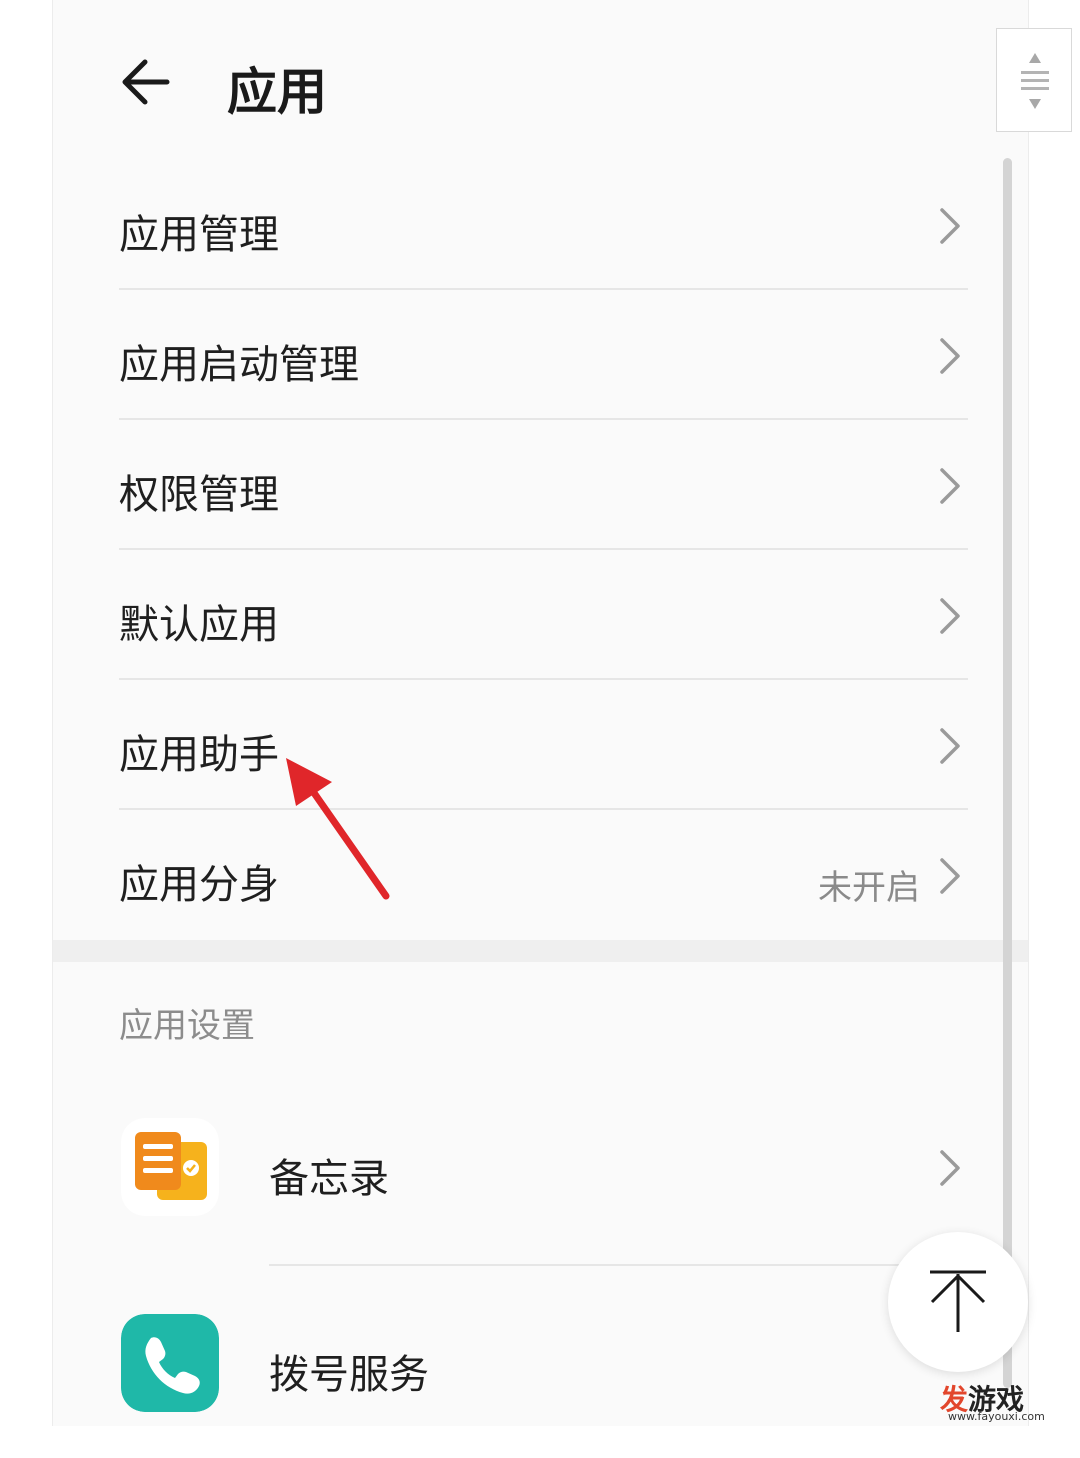 This screenshot has height=1458, width=1080. I want to click on app-row-memo: 备忘录, so click(540, 1167).